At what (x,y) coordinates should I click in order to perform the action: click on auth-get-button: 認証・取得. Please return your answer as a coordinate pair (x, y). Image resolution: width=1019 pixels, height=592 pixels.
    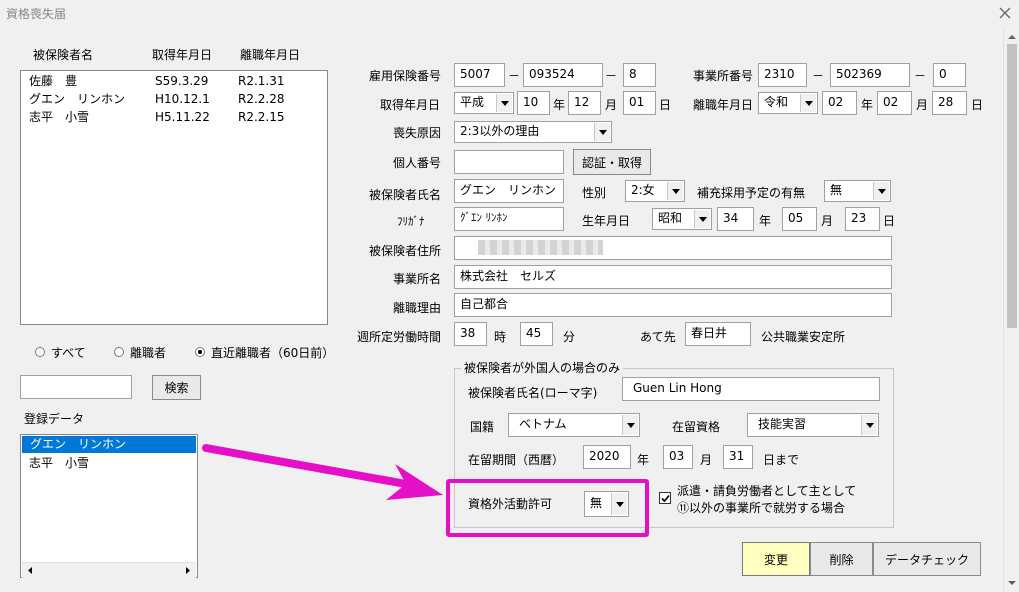
    Looking at the image, I should click on (612, 162).